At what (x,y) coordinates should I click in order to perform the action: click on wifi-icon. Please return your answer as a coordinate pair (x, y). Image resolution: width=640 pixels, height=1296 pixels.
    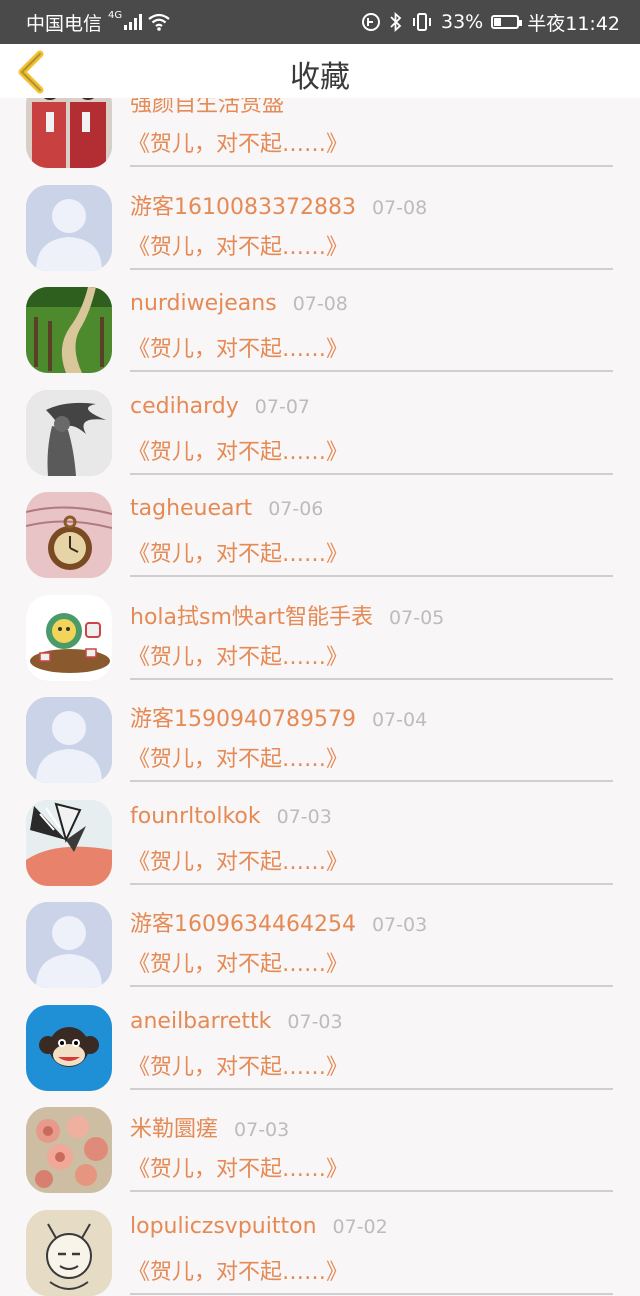
    Looking at the image, I should click on (159, 22).